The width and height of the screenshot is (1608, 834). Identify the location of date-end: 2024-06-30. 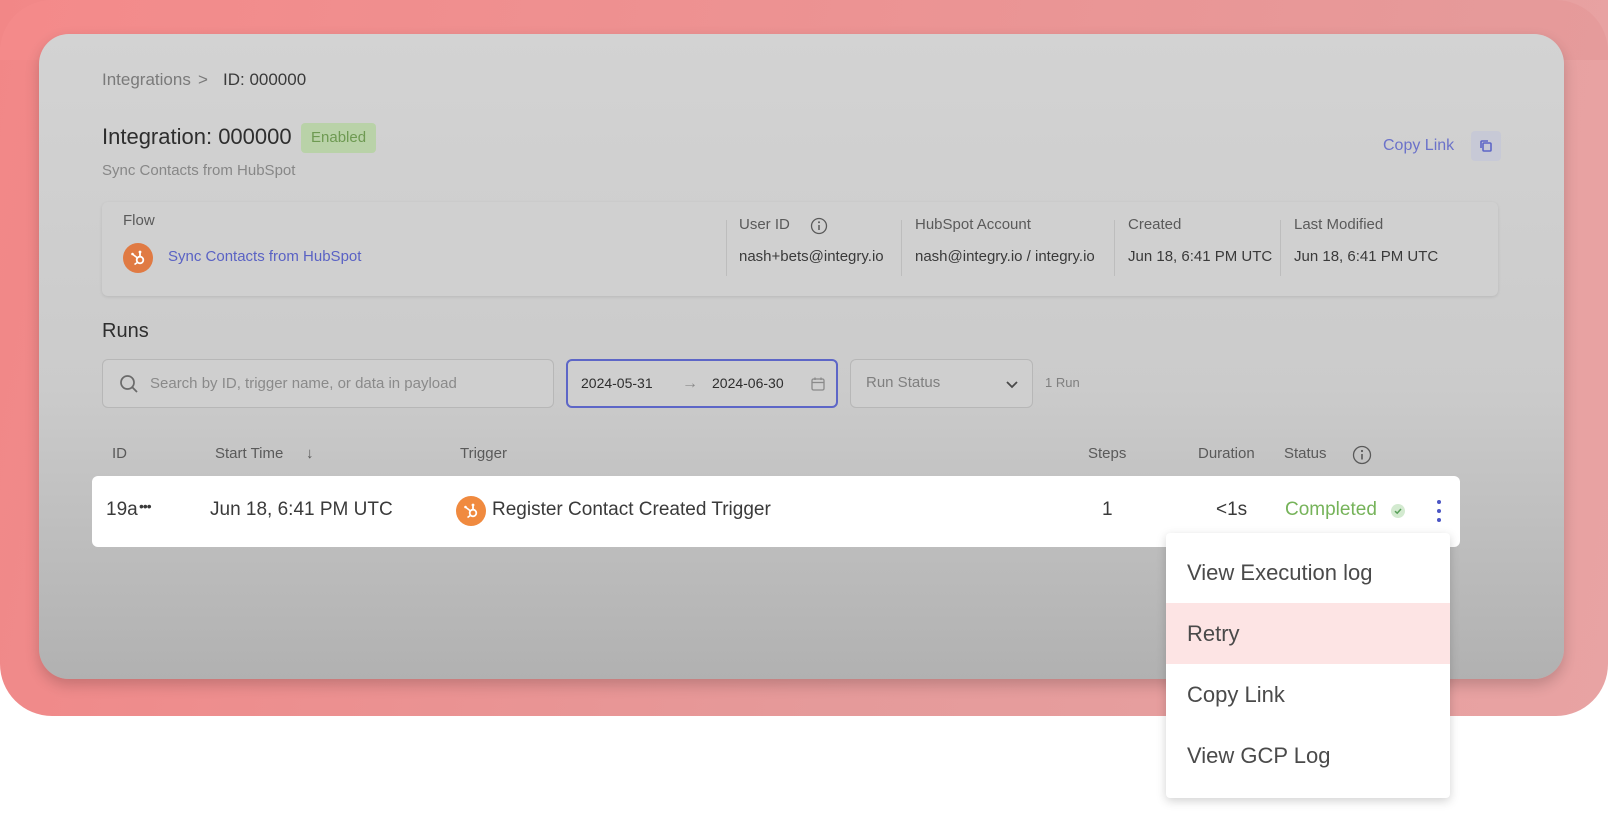
(748, 383).